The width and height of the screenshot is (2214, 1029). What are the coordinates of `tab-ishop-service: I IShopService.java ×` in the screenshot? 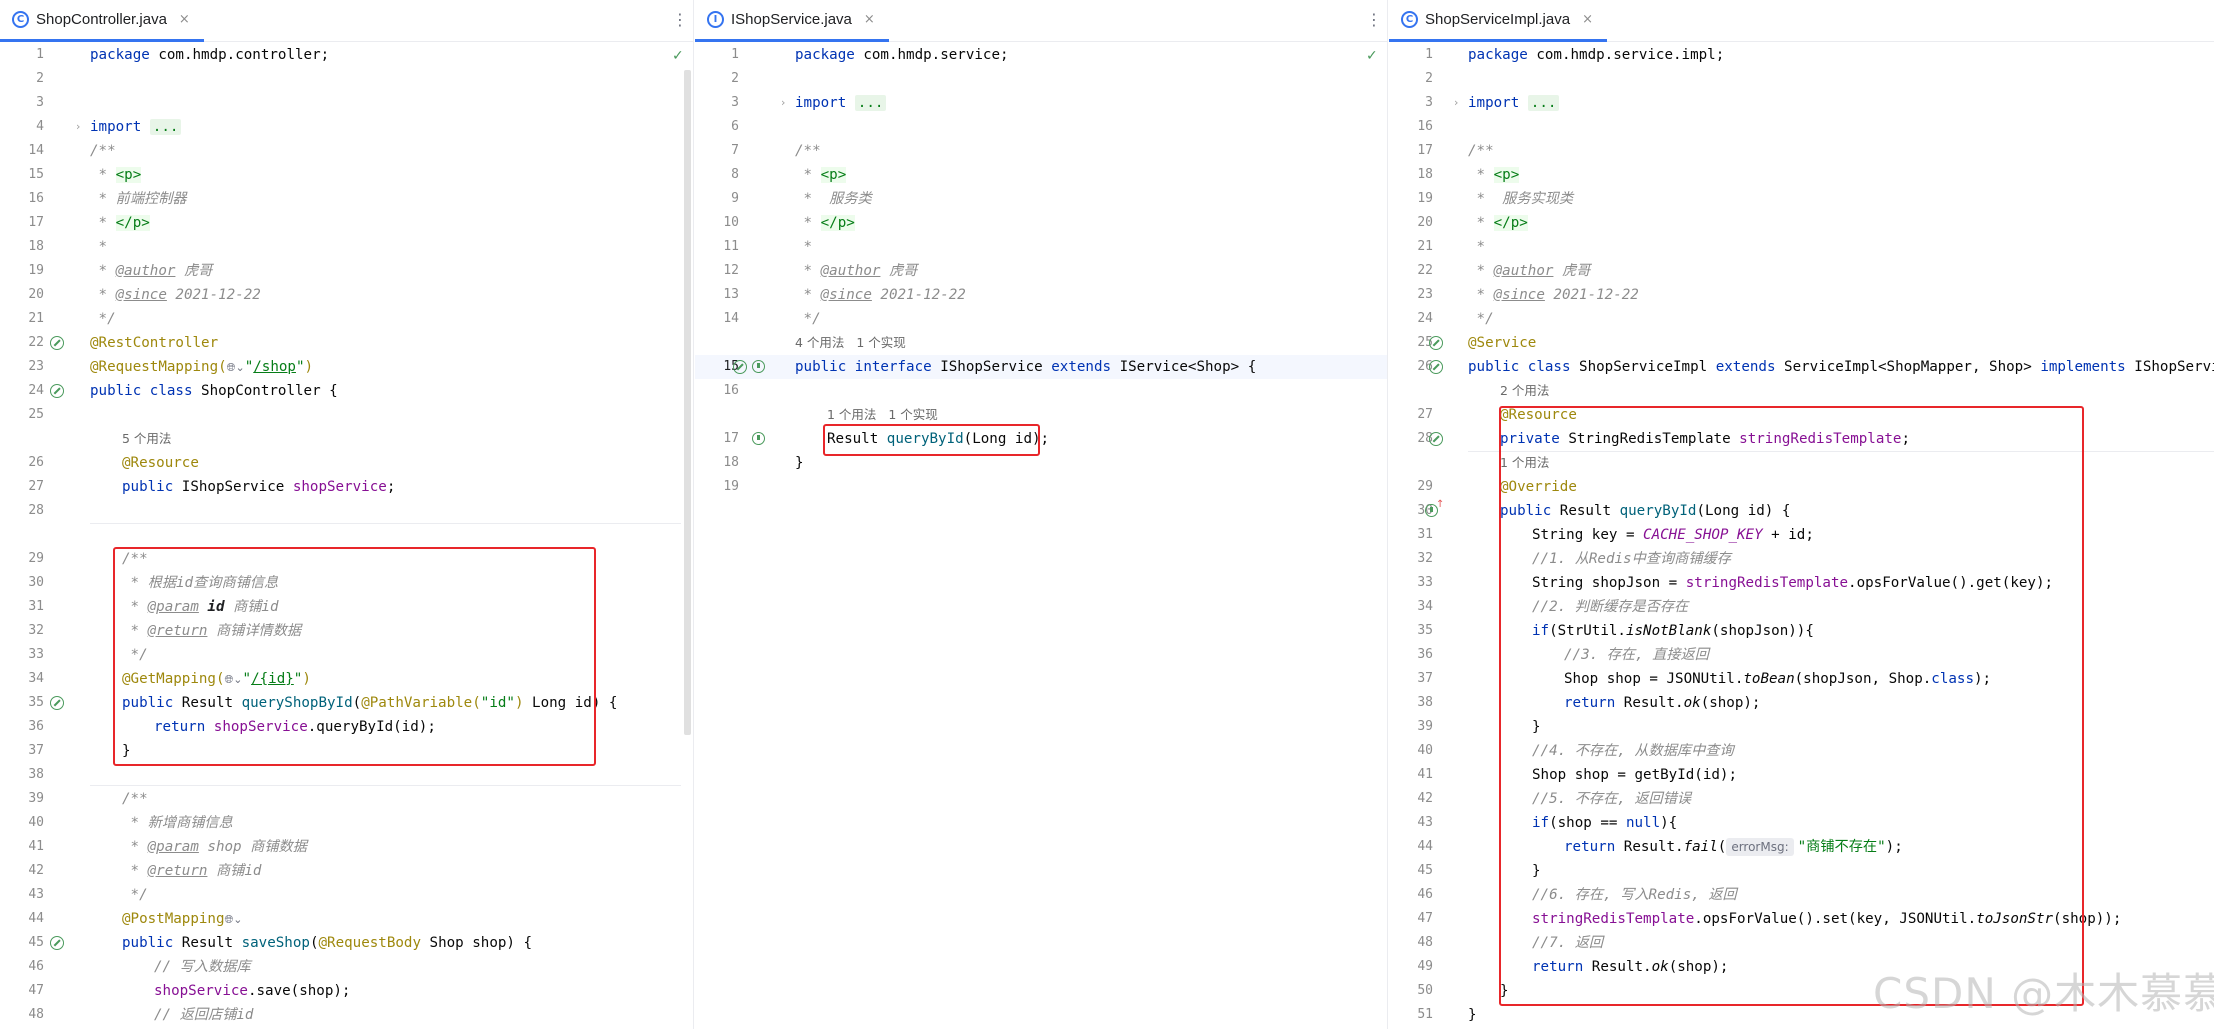 It's located at (792, 21).